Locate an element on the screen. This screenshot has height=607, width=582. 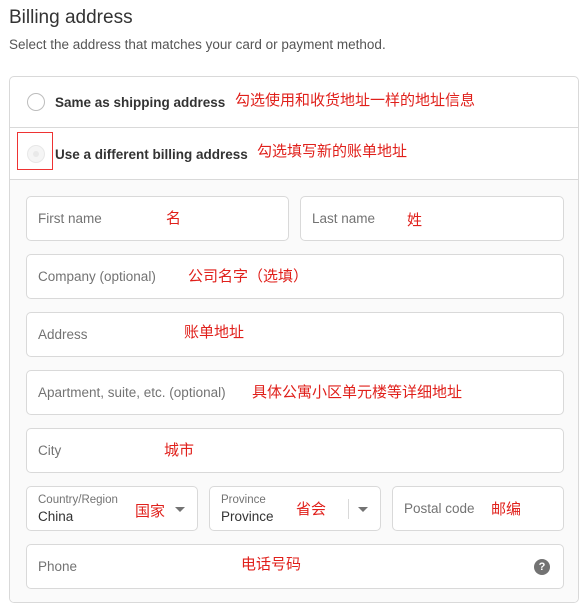
help-icon: ? is located at coordinates (542, 567).